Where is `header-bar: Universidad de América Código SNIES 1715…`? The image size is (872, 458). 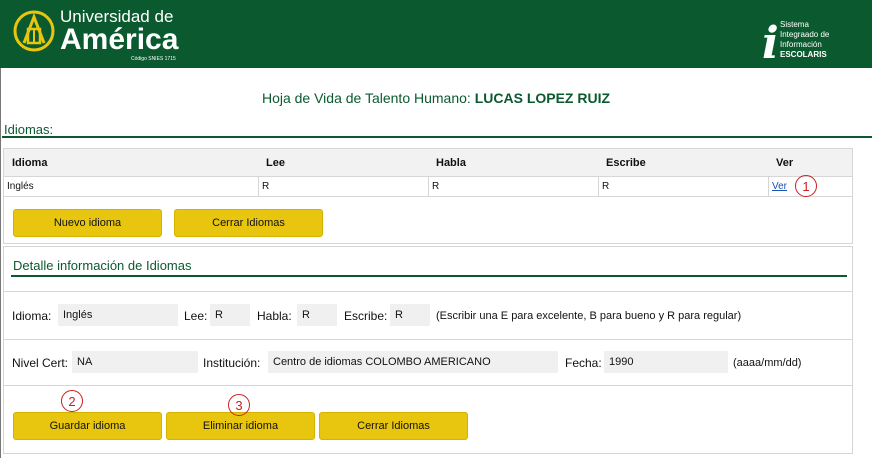
header-bar: Universidad de América Código SNIES 1715… is located at coordinates (436, 34).